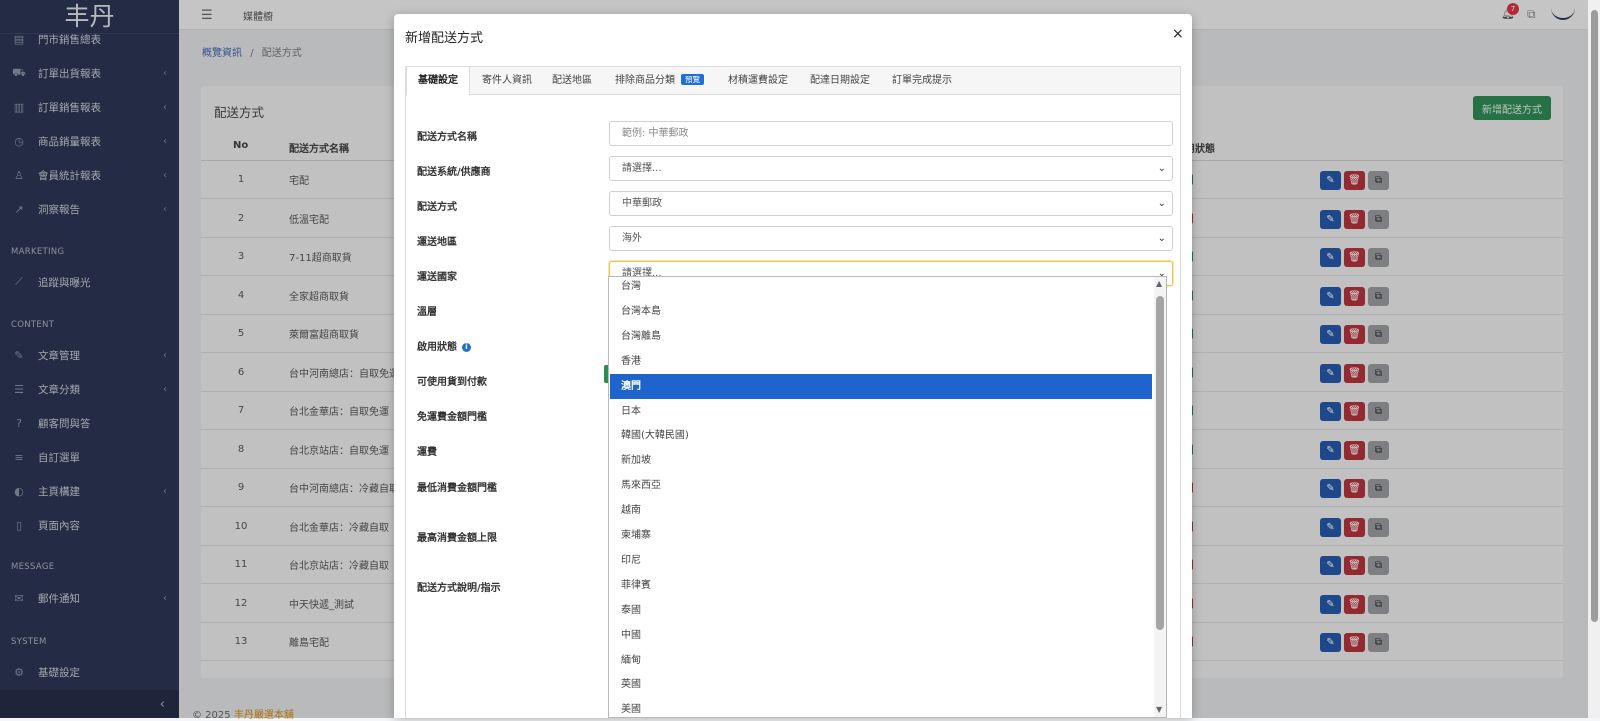  I want to click on region-select-value: 海外, so click(632, 238).